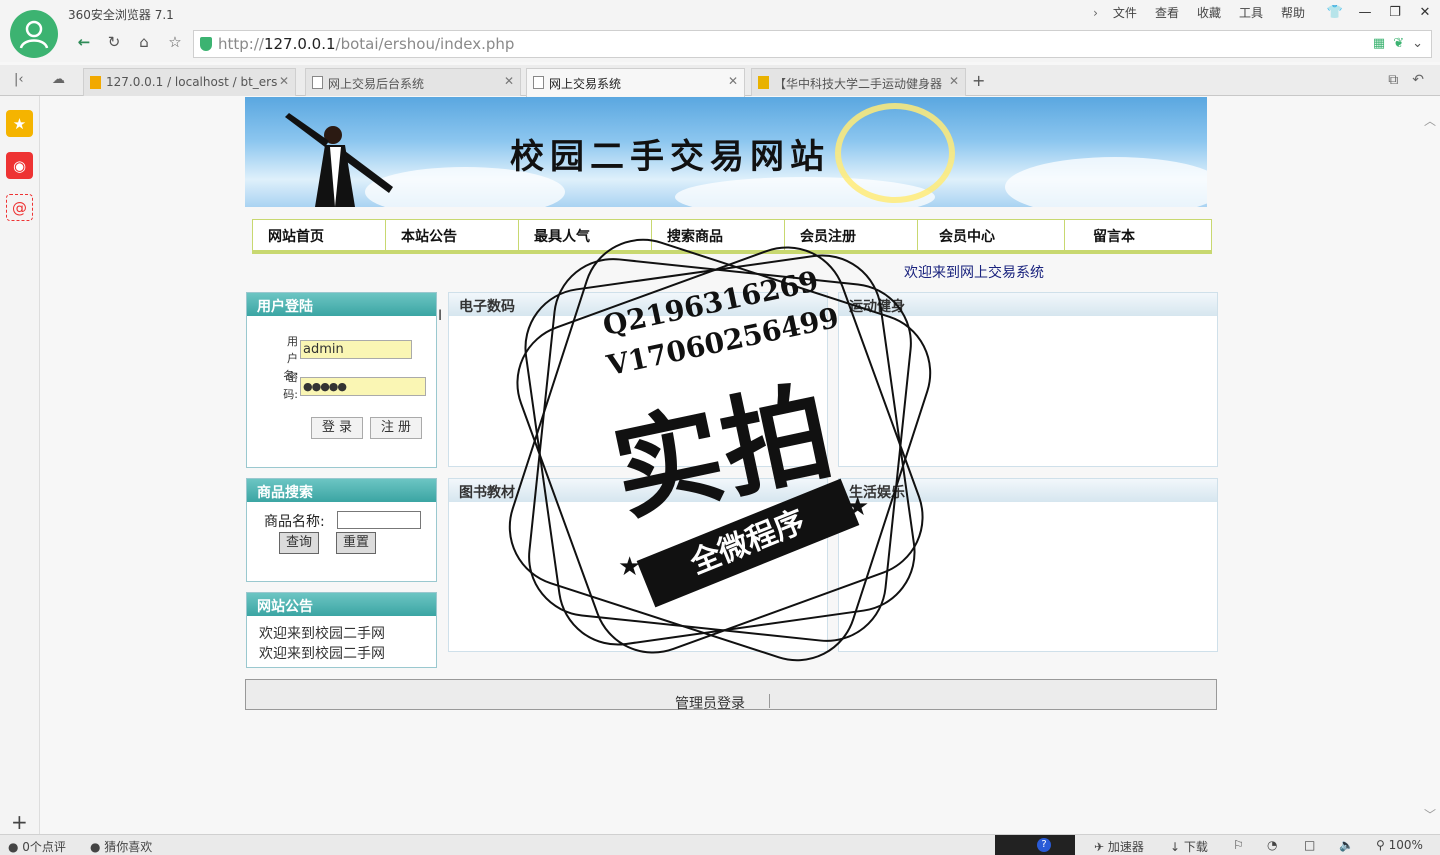 This screenshot has width=1440, height=855. Describe the element at coordinates (1119, 846) in the screenshot. I see `accelerator-button: ✈ 加速器` at that location.